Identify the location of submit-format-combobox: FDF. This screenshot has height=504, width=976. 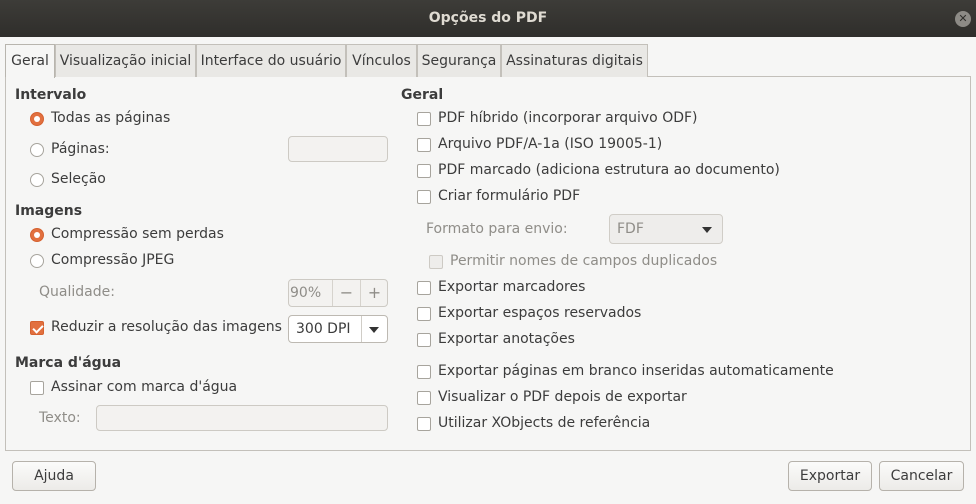
(666, 229).